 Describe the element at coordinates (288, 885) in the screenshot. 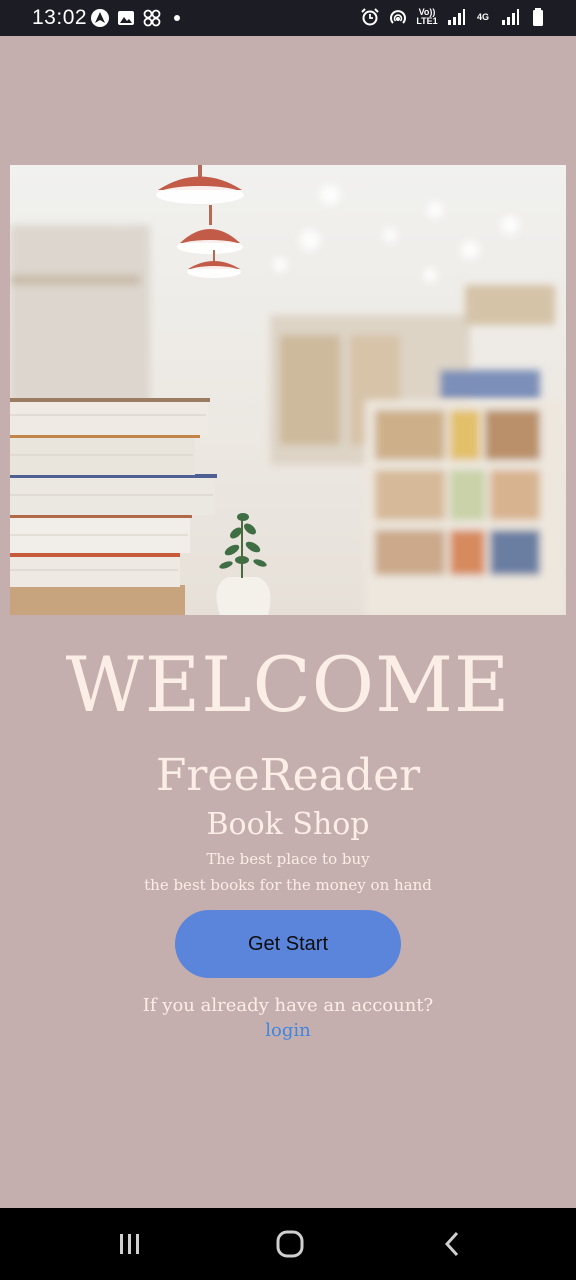

I see `tagline-line-2: the best books for the money on hand` at that location.